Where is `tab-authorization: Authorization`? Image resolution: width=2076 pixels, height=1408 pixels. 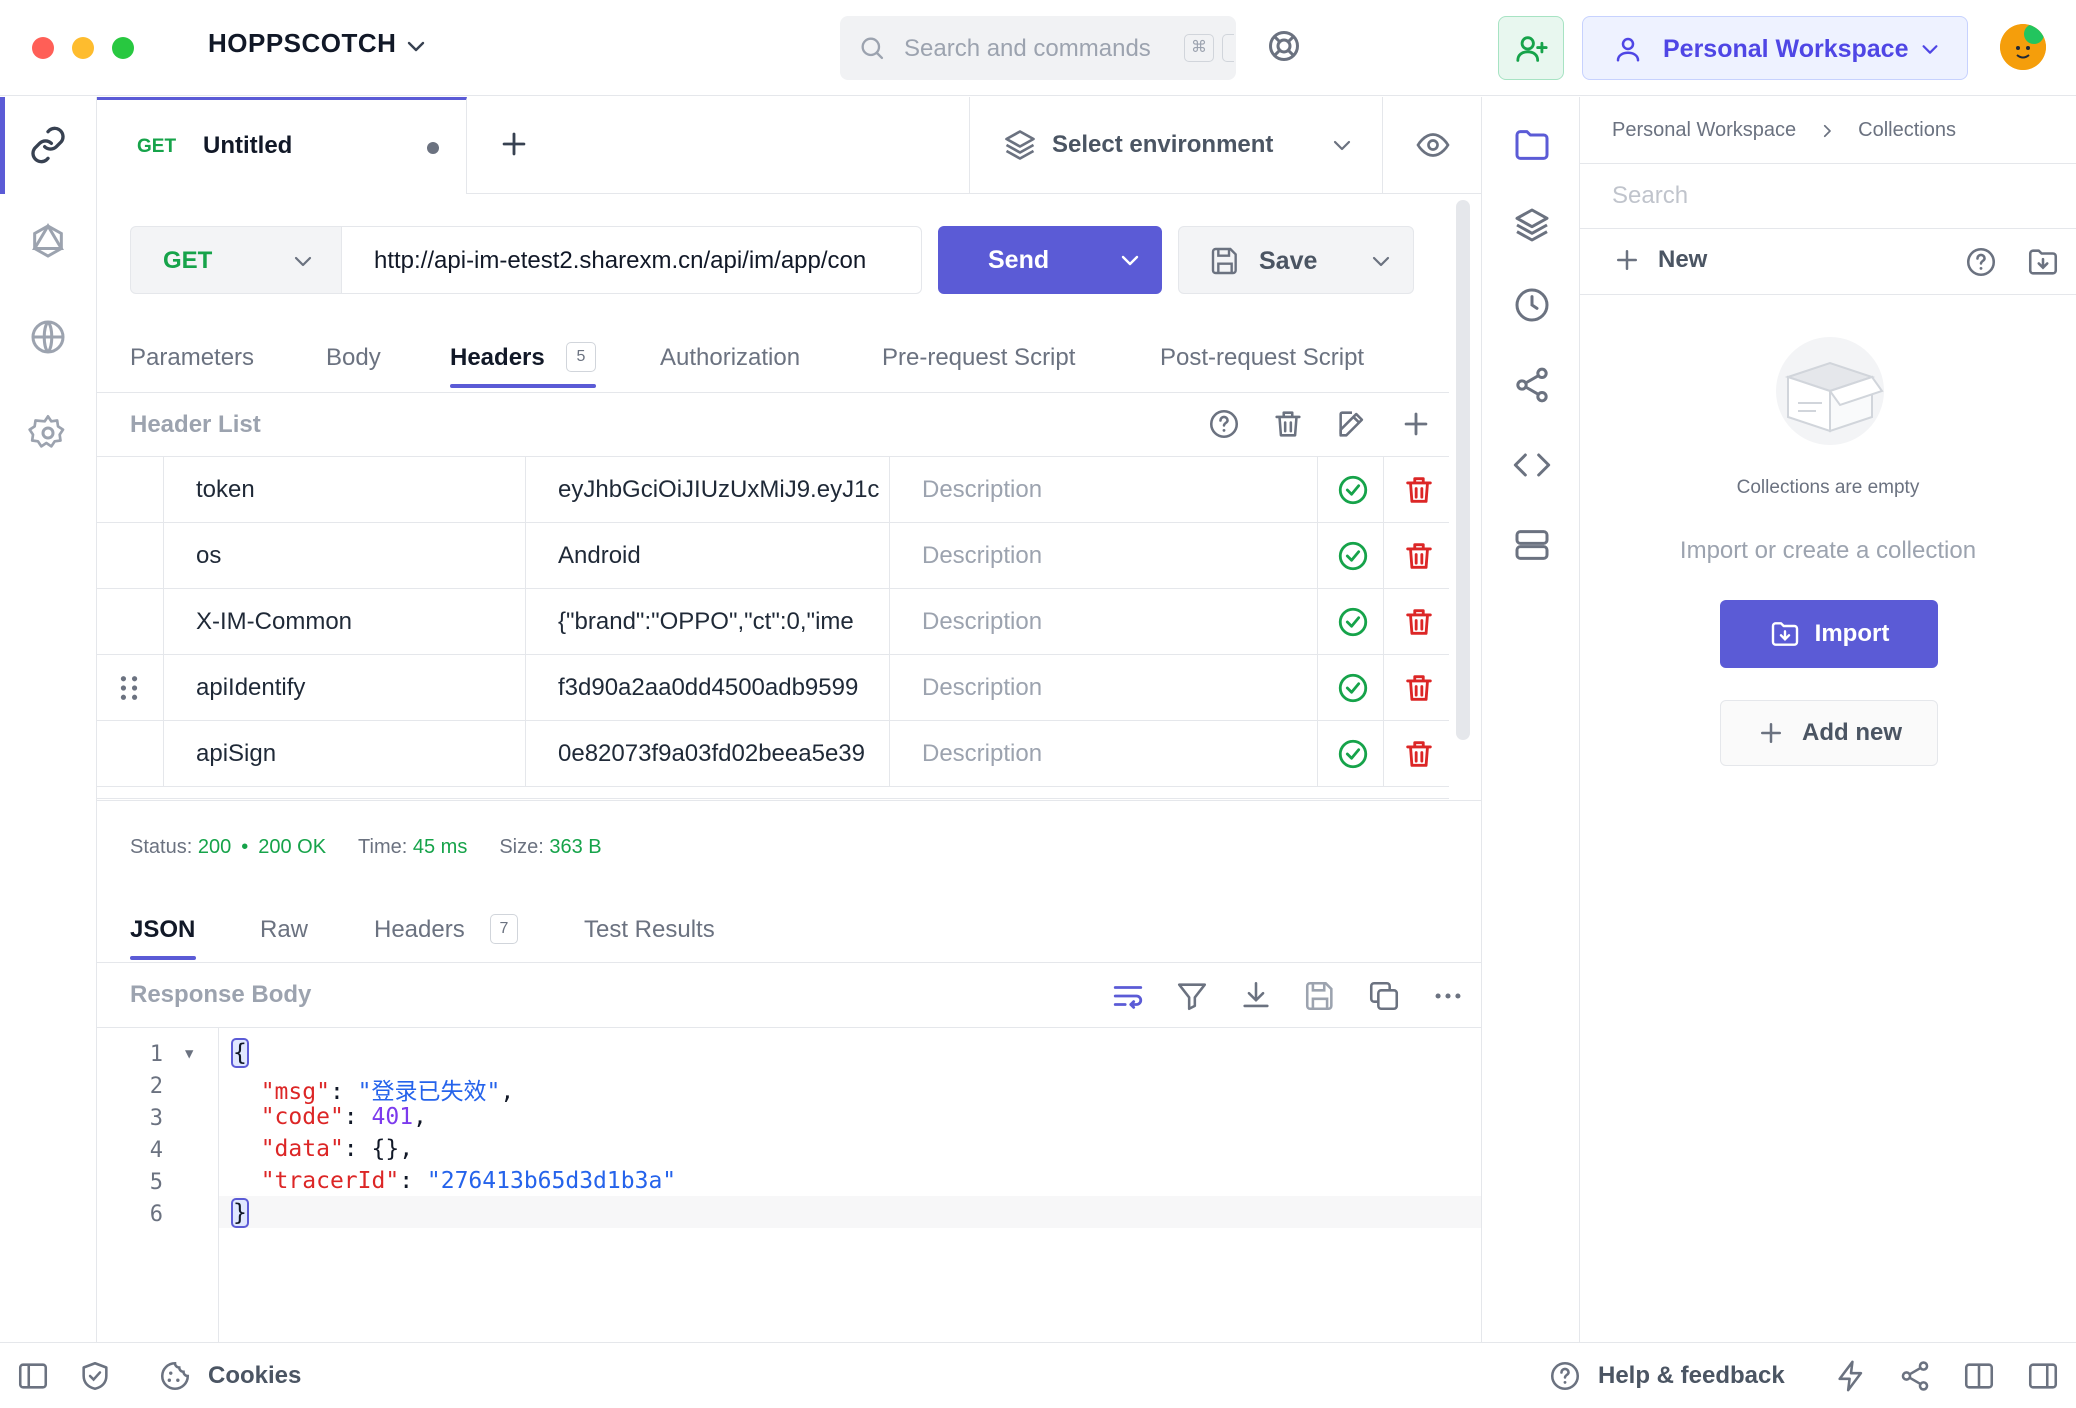 tab-authorization: Authorization is located at coordinates (730, 358).